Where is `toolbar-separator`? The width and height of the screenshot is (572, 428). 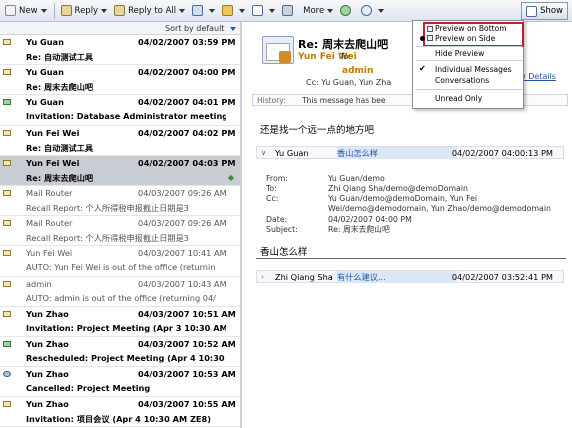
toolbar-separator is located at coordinates (54, 10).